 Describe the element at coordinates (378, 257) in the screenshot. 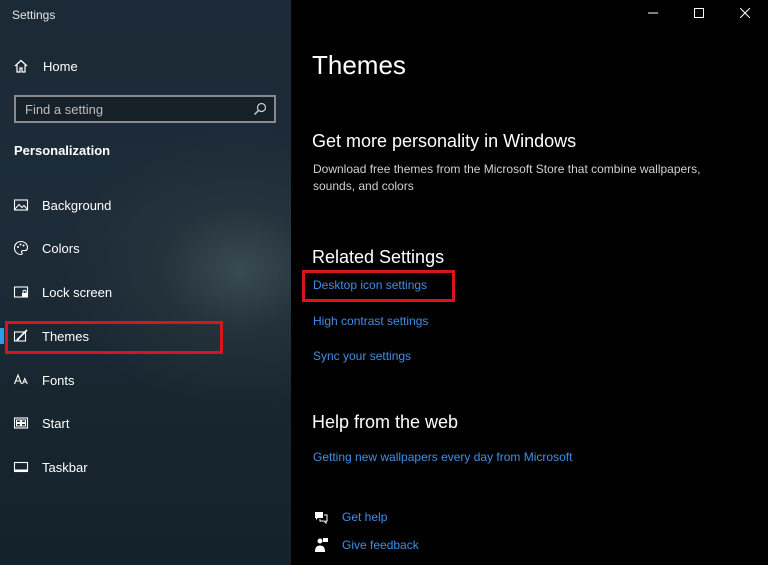

I see `related-settings-heading: Related Settings` at that location.